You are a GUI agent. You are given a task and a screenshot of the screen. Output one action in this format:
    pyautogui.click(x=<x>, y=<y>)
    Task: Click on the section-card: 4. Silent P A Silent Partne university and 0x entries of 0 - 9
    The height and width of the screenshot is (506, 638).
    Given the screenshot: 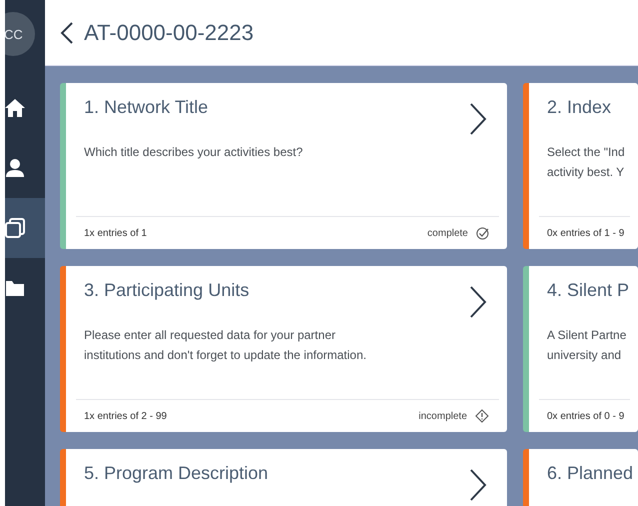 What is the action you would take?
    pyautogui.click(x=580, y=349)
    